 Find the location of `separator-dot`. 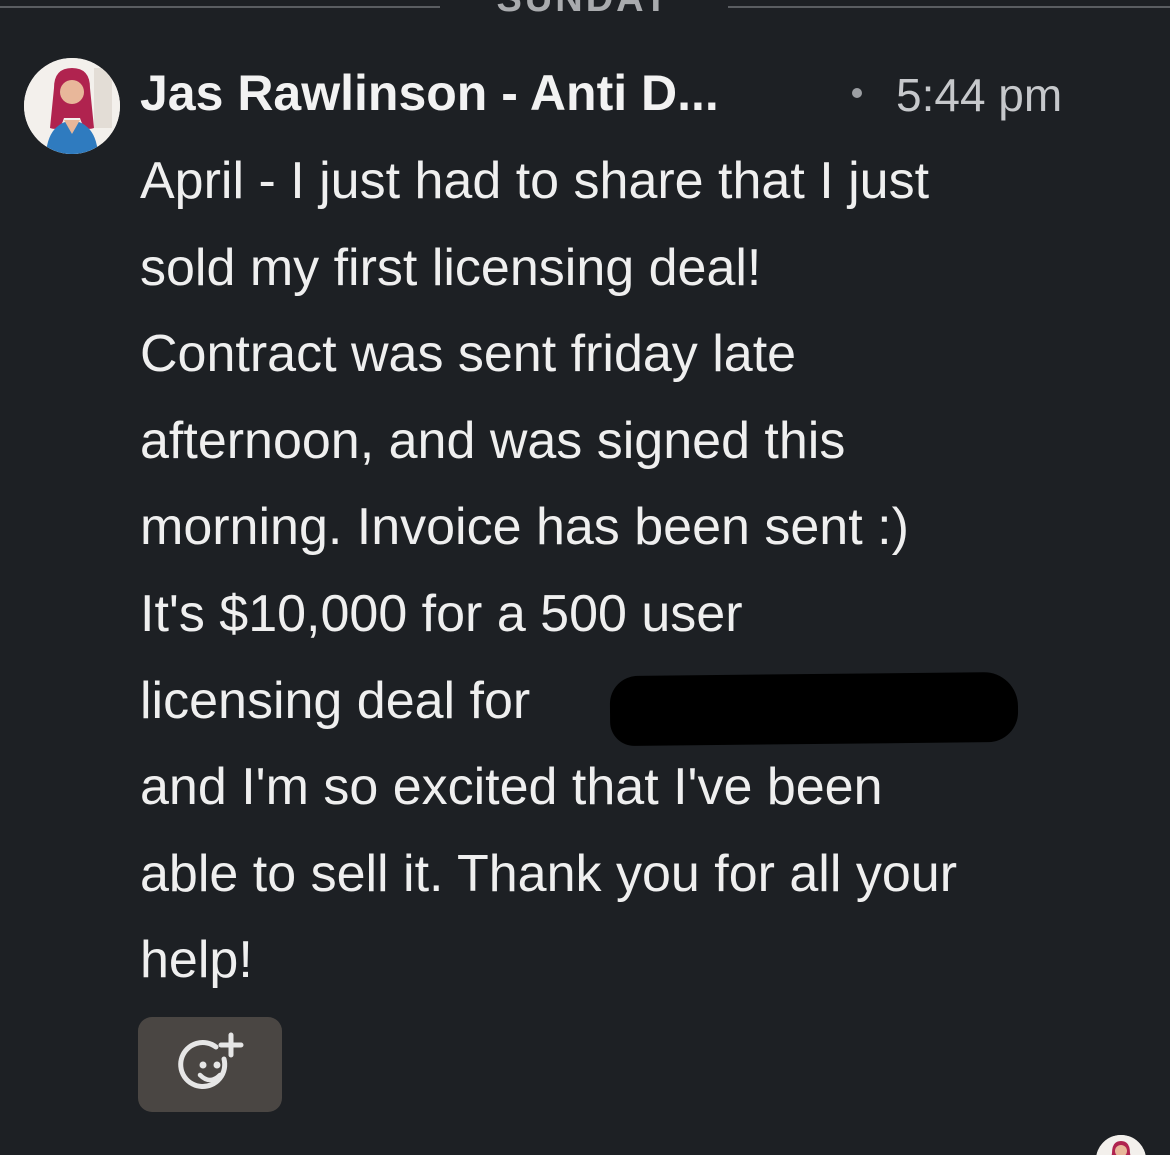

separator-dot is located at coordinates (857, 93).